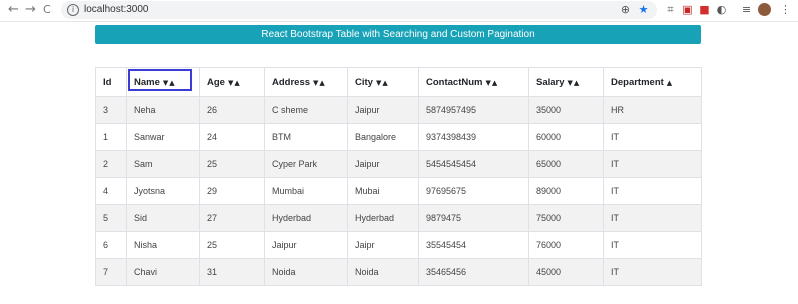 Image resolution: width=798 pixels, height=304 pixels. What do you see at coordinates (73, 10) in the screenshot?
I see `info-icon: i` at bounding box center [73, 10].